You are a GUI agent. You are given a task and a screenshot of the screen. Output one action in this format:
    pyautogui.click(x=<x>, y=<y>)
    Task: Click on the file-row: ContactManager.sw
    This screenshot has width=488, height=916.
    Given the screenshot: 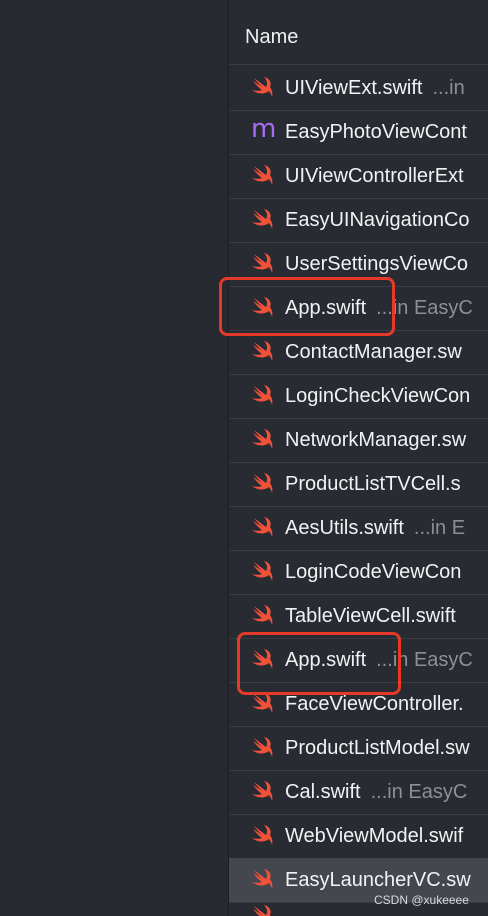 What is the action you would take?
    pyautogui.click(x=358, y=352)
    